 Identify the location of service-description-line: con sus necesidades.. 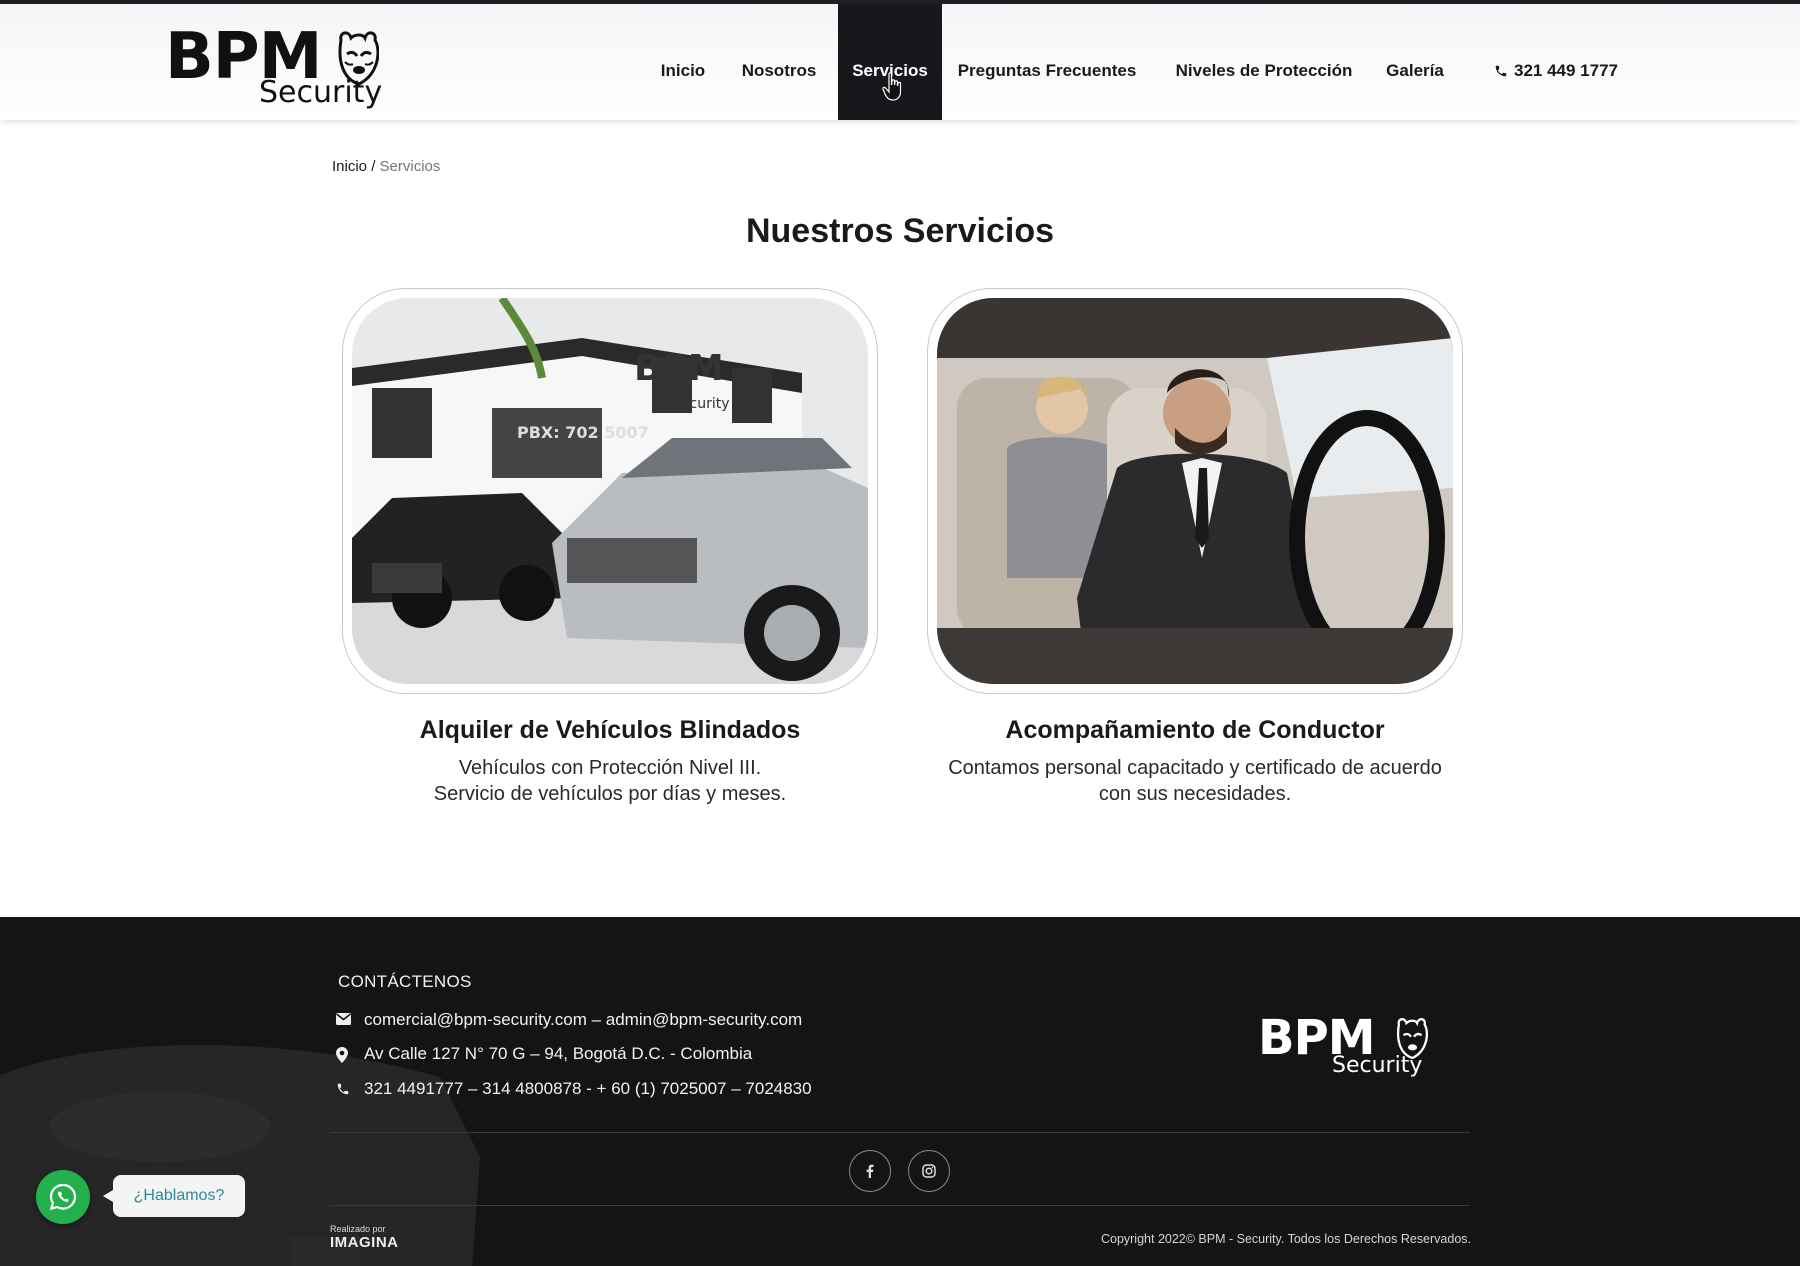
(1195, 794).